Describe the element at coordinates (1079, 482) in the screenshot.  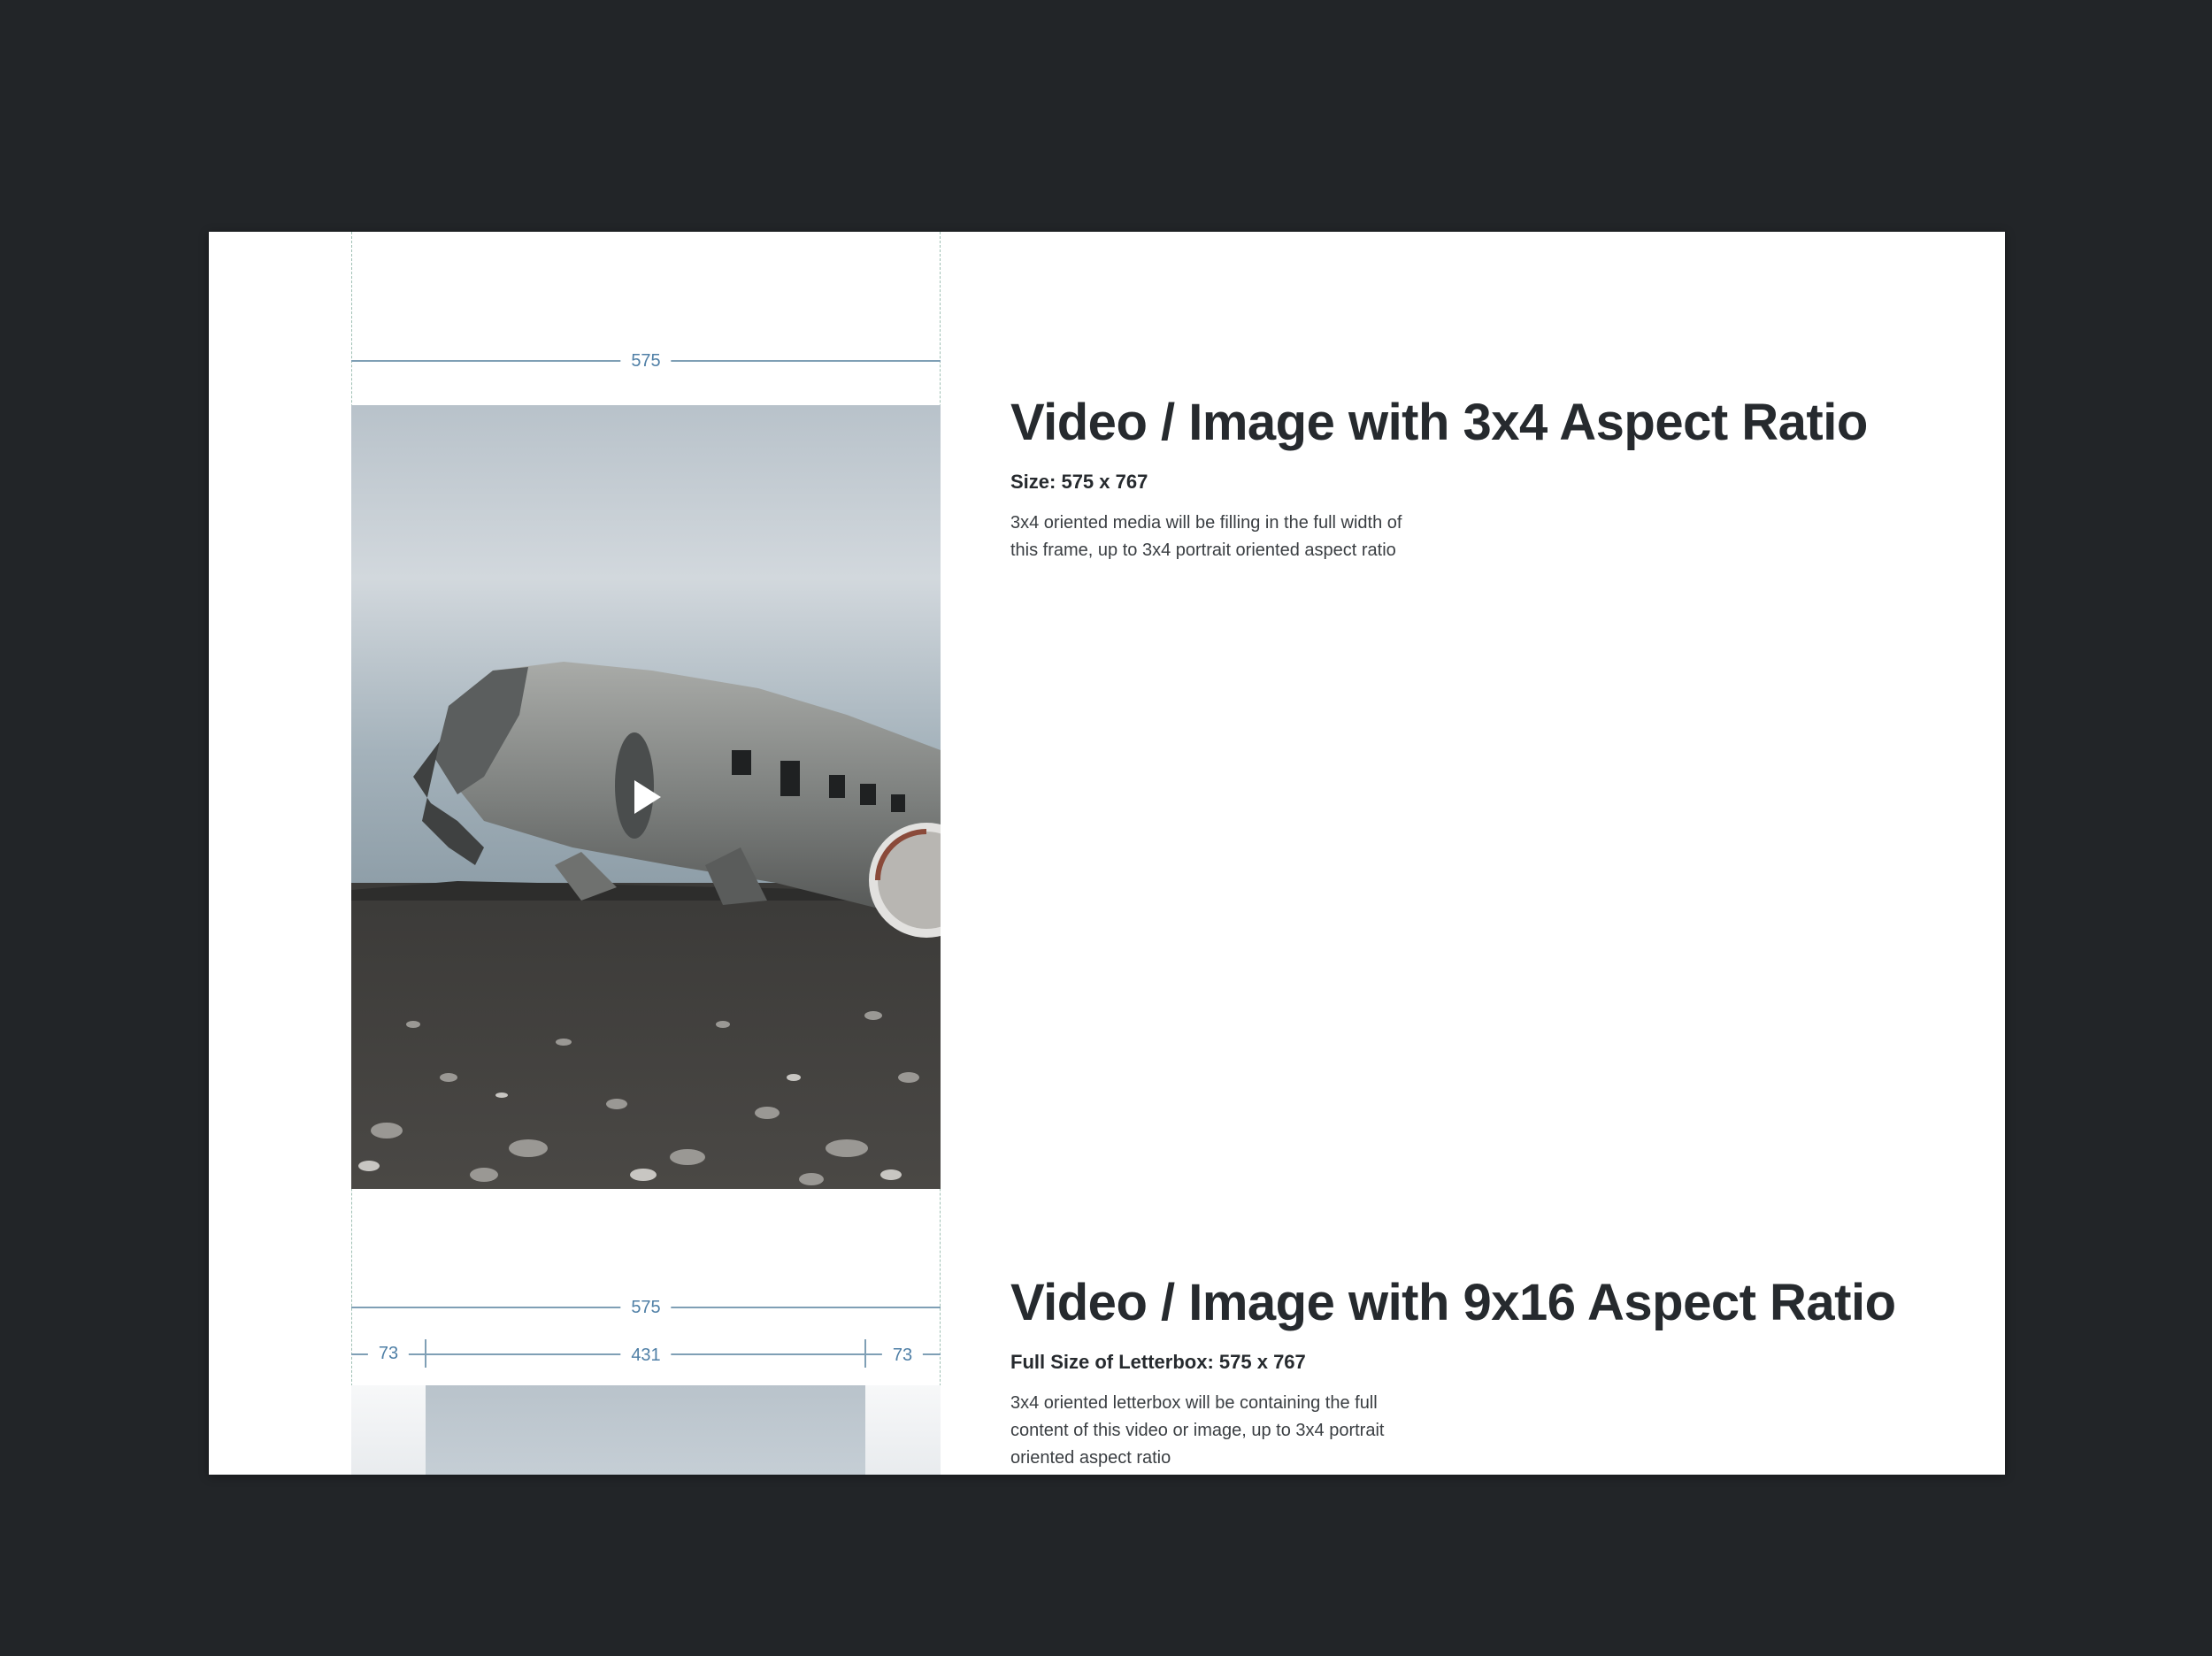
I see `section-size-3x4: Size: 575 x 767` at that location.